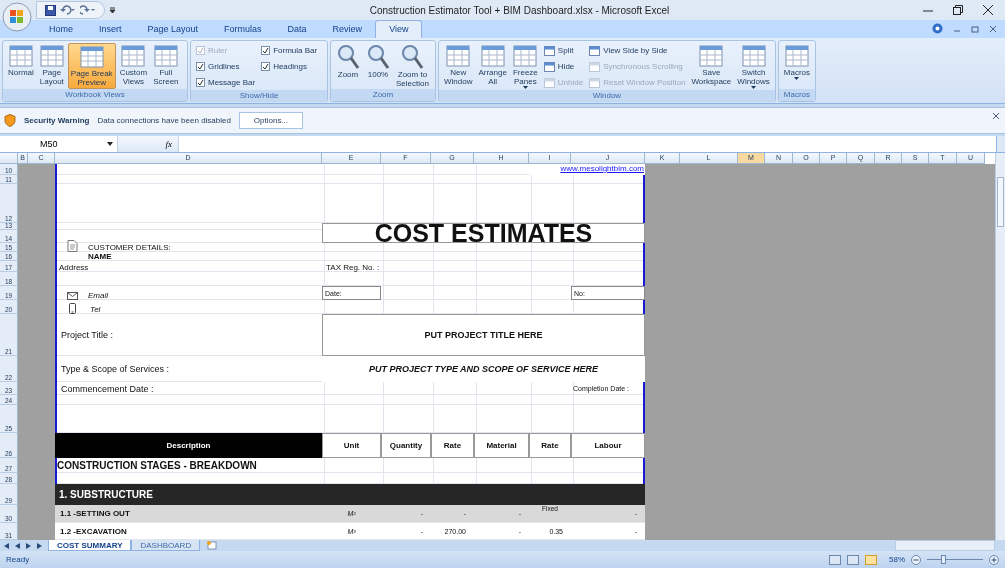 This screenshot has height=568, width=1005. I want to click on expand-button, so click(1000, 144).